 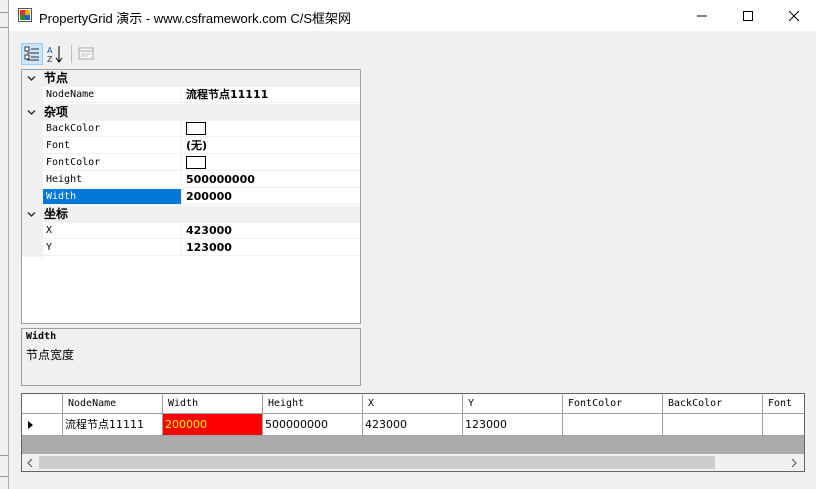 What do you see at coordinates (113, 425) in the screenshot?
I see `cell-nodename: 流程节点11111` at bounding box center [113, 425].